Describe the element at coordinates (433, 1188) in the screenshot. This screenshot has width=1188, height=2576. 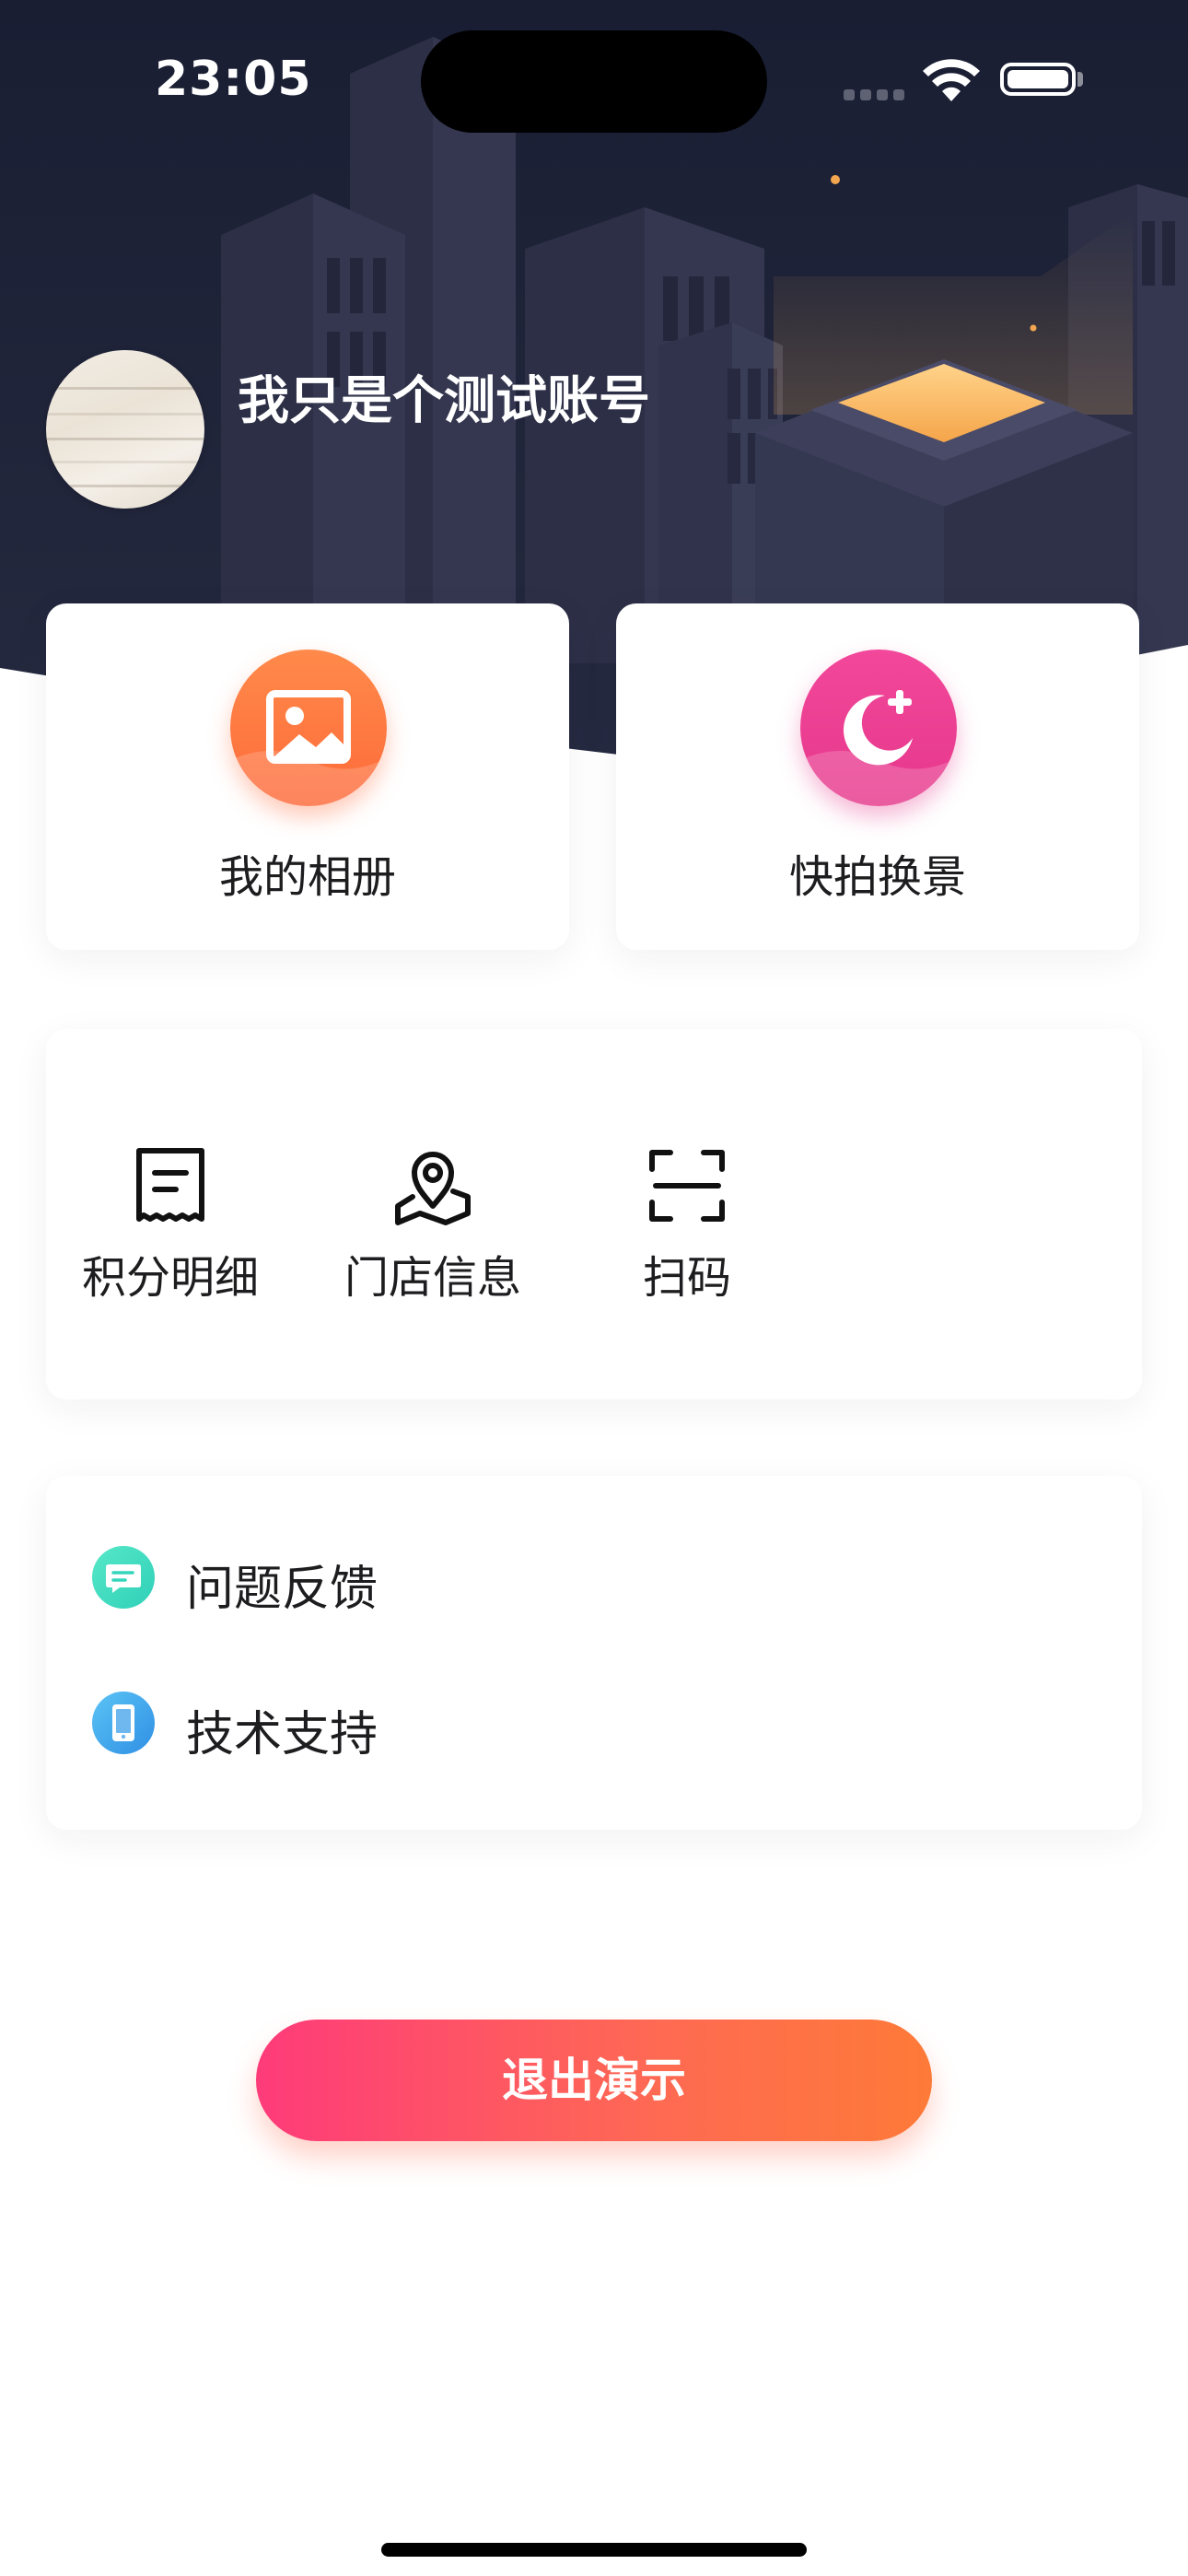
I see `map-pin-icon` at that location.